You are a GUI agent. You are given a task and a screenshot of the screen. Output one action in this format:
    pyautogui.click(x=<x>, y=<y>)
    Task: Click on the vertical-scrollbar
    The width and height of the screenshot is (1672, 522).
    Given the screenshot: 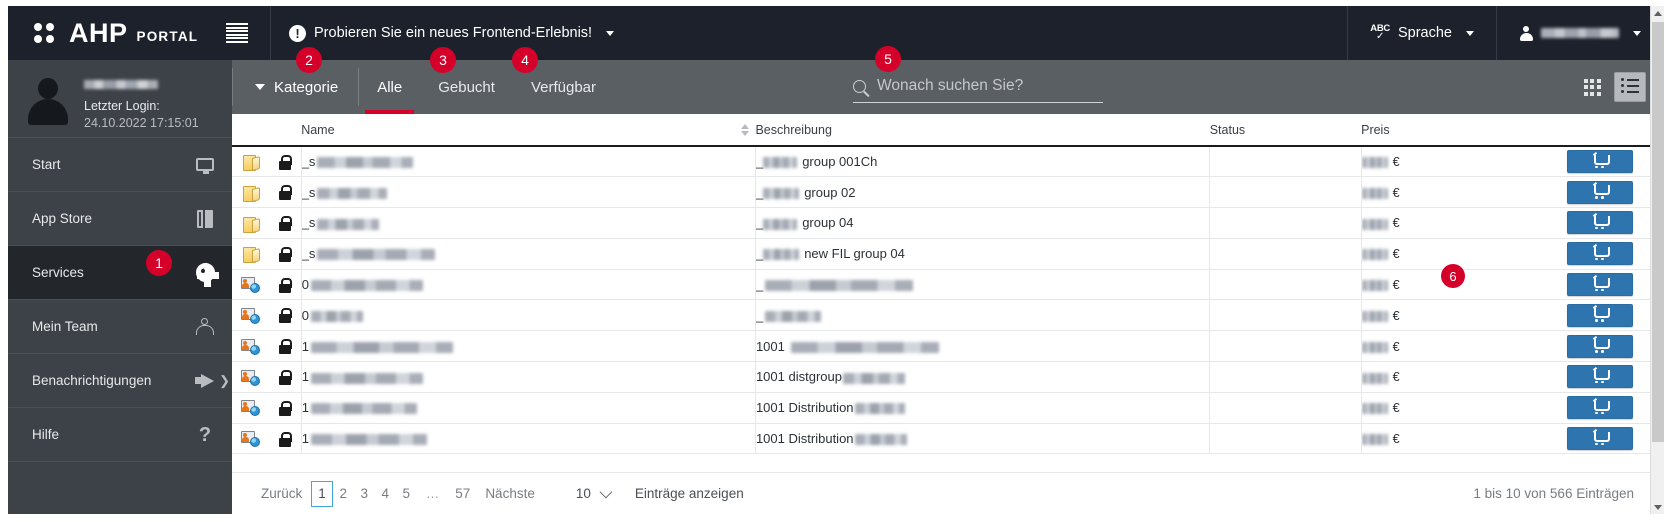 What is the action you would take?
    pyautogui.click(x=1657, y=260)
    